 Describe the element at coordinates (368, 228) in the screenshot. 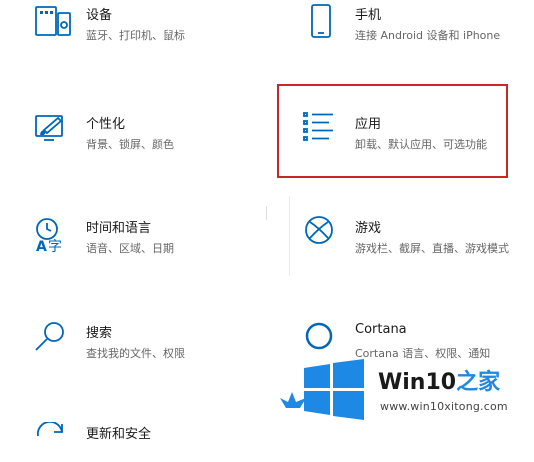

I see `settings-item-title: 游戏` at that location.